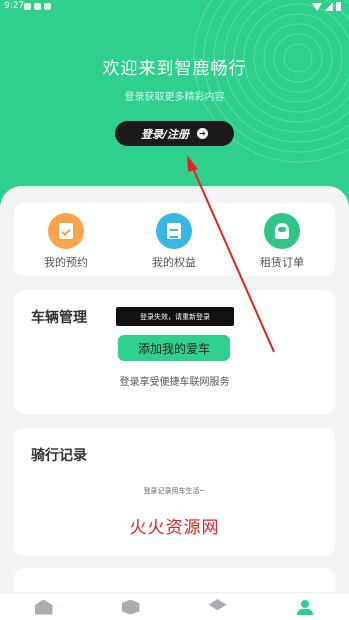 The width and height of the screenshot is (349, 620). Describe the element at coordinates (282, 231) in the screenshot. I see `scooter-icon` at that location.